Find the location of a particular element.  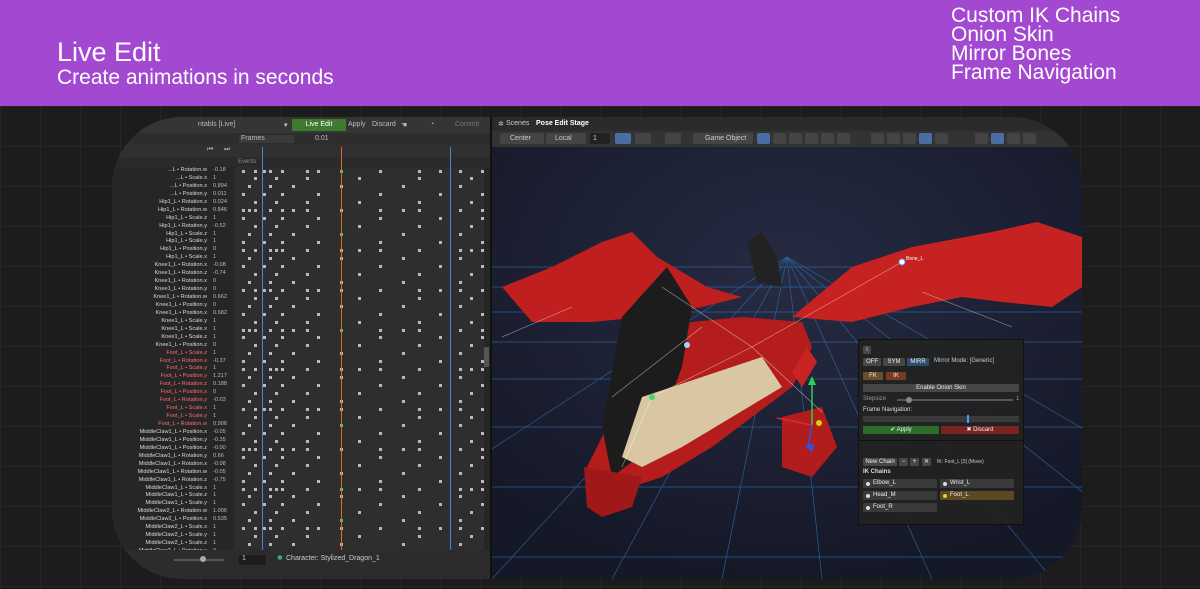

property-row: MiddleClaw1_L • Position.x -0.05 is located at coordinates (301, 433).